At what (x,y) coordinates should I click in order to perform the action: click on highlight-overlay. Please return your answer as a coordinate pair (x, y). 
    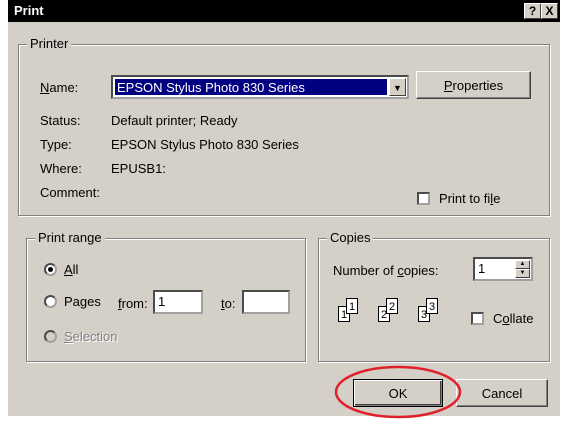
    Looking at the image, I should click on (398, 392).